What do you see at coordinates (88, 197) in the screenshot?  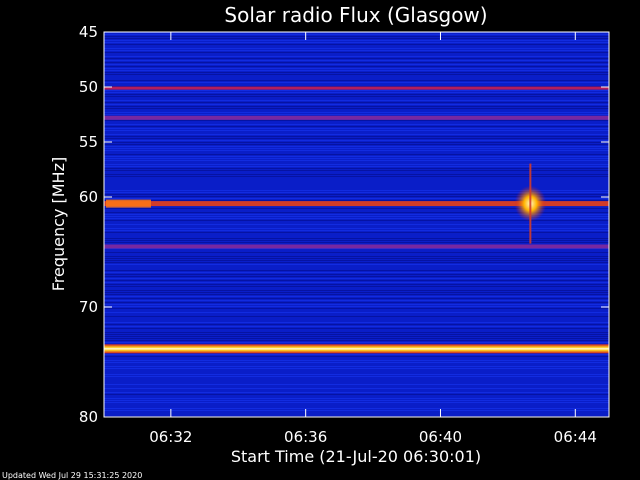 I see `y-tick-label: 60` at bounding box center [88, 197].